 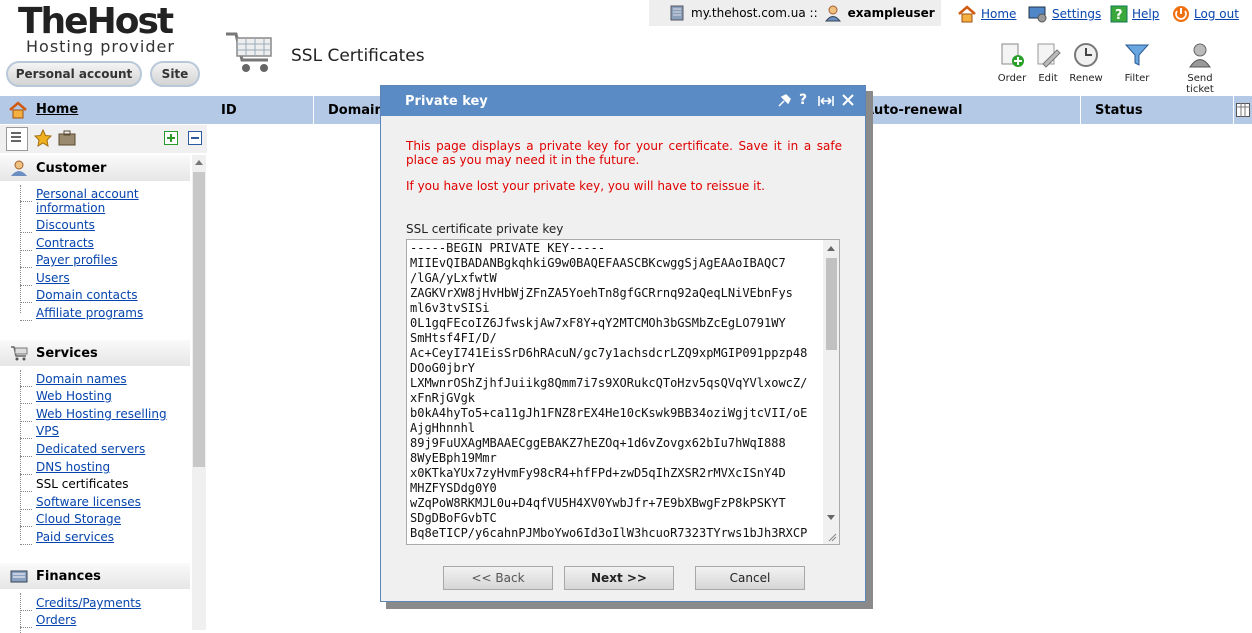 I want to click on menu-view-toggle, so click(x=17, y=139).